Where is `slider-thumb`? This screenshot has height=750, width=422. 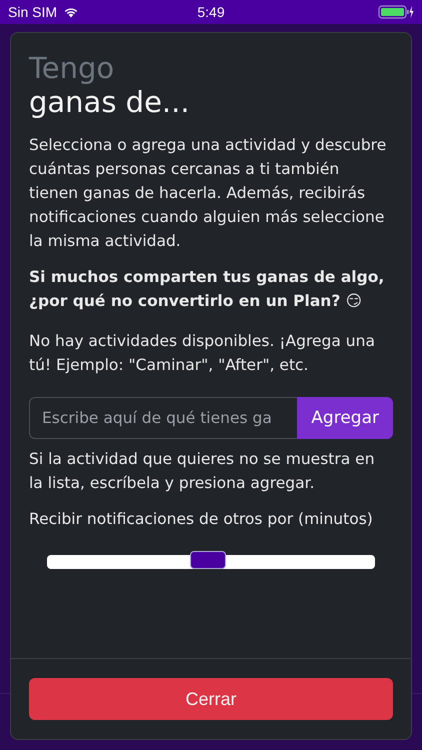 slider-thumb is located at coordinates (208, 560).